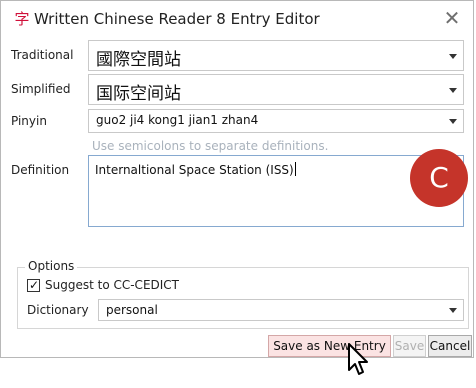 This screenshot has height=388, width=476. Describe the element at coordinates (177, 19) in the screenshot. I see `window-title: Written Chinese Reader 8 Entry Editor` at that location.